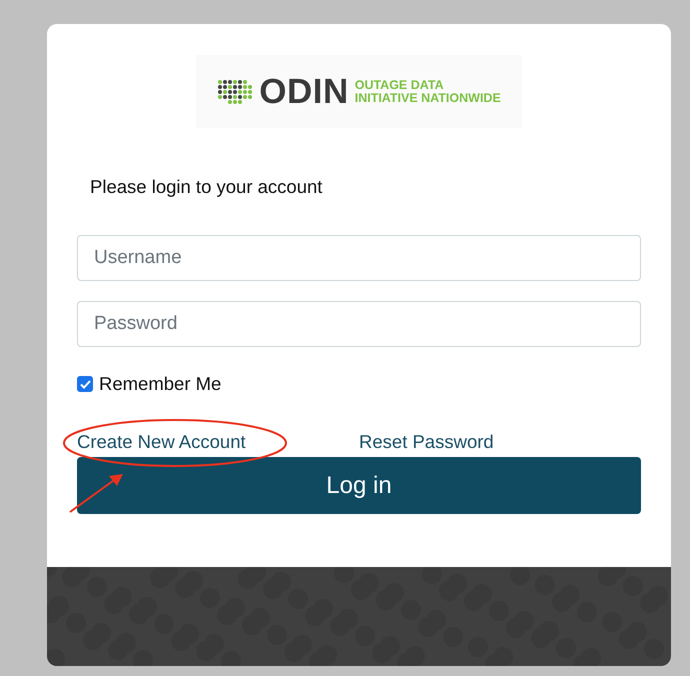 This screenshot has height=676, width=690. Describe the element at coordinates (427, 98) in the screenshot. I see `logo-tagline: INITIATIVE NATIONWIDE` at that location.